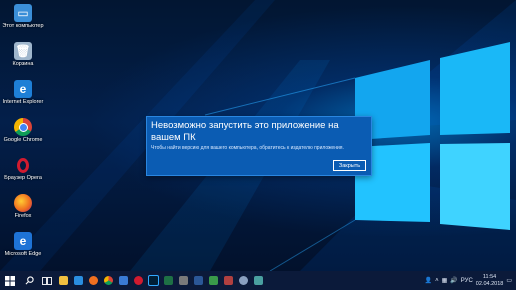  I want to click on store-icon, so click(123, 280).